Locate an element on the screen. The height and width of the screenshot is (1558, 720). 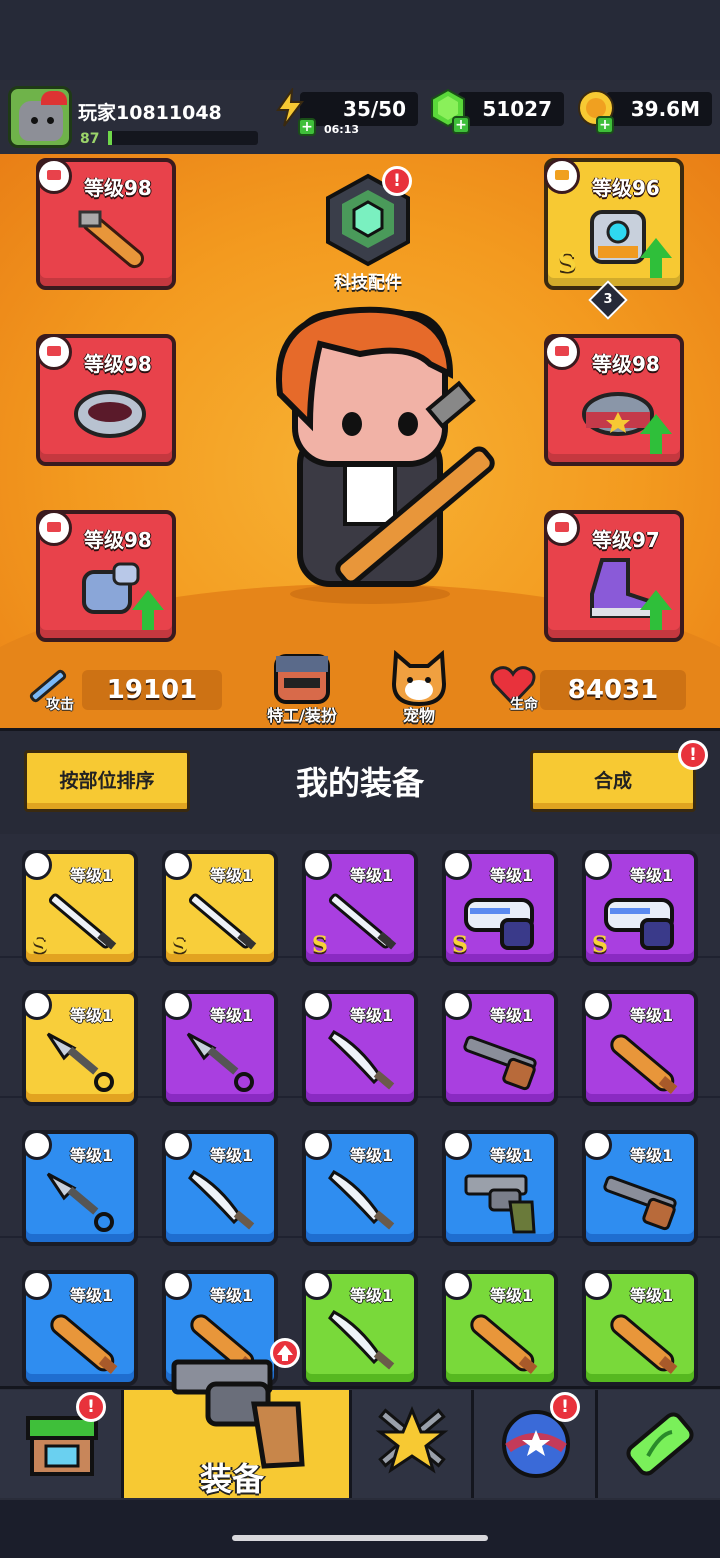
slot-belt: 等级98 is located at coordinates (614, 400).